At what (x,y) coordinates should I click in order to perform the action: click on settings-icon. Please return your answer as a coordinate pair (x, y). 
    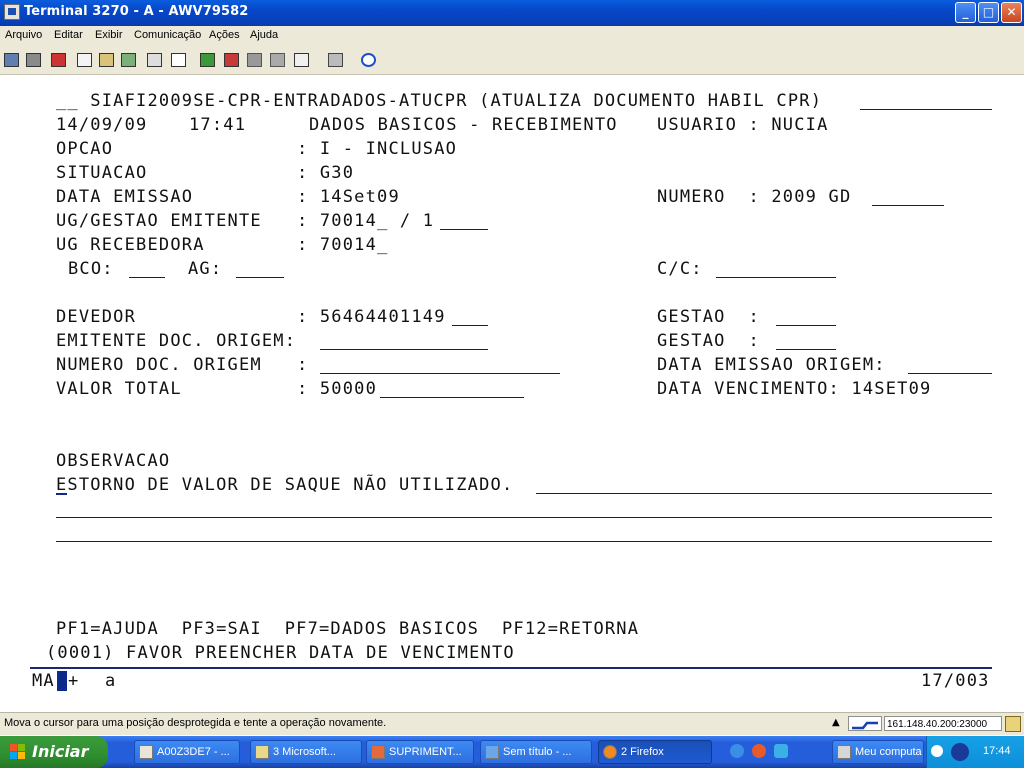
    Looking at the image, I should click on (277, 60).